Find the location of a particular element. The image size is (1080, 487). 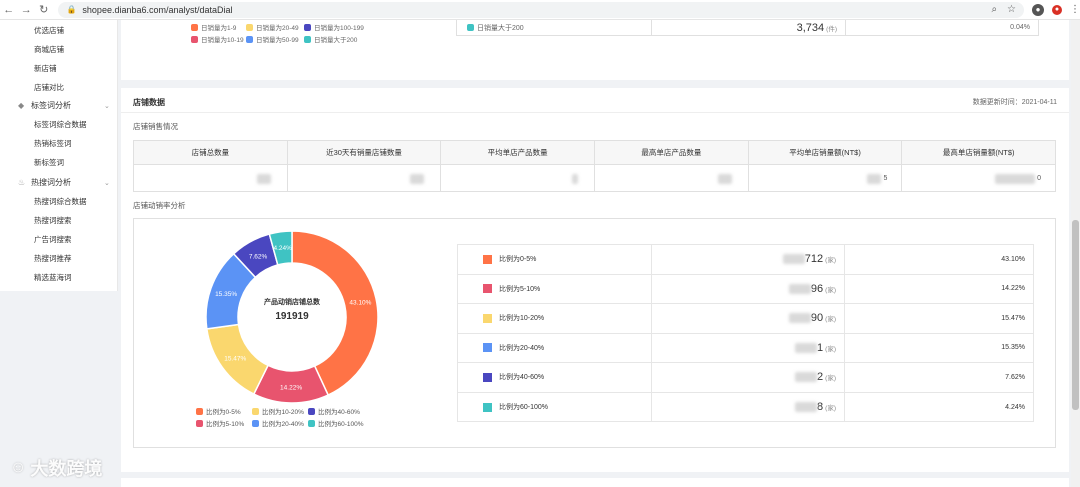

page-scrollbar is located at coordinates (1075, 253).